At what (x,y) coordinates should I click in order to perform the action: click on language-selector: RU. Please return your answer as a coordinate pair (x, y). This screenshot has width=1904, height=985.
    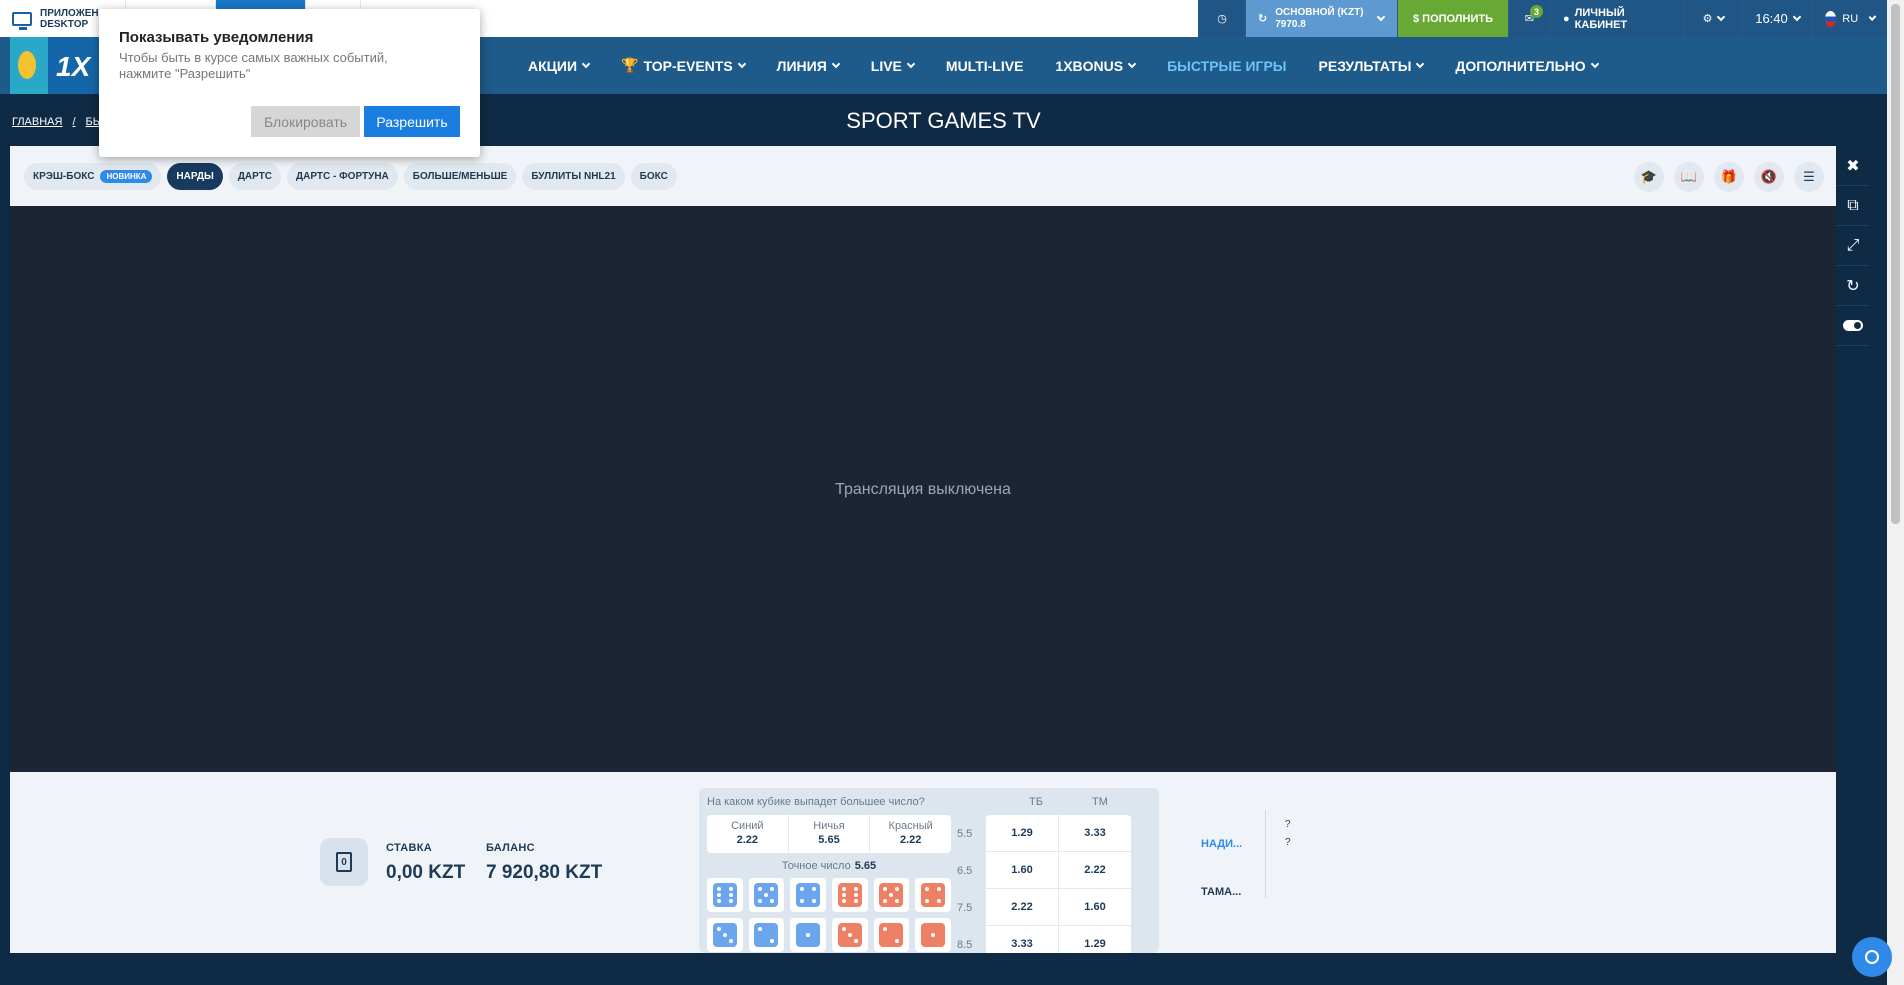
    Looking at the image, I should click on (1849, 18).